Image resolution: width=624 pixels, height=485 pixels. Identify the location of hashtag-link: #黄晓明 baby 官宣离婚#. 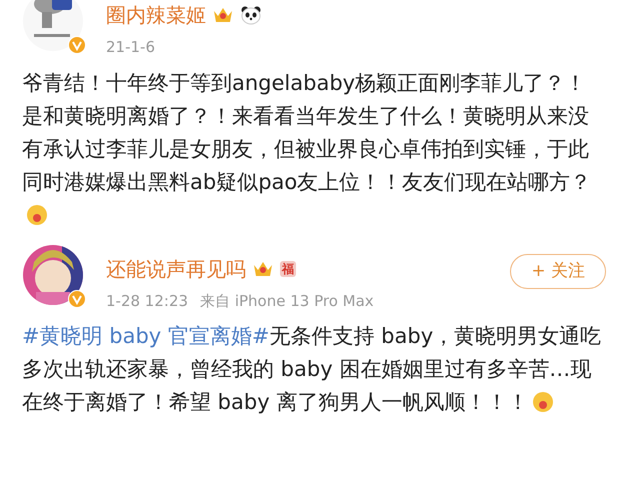
(146, 336).